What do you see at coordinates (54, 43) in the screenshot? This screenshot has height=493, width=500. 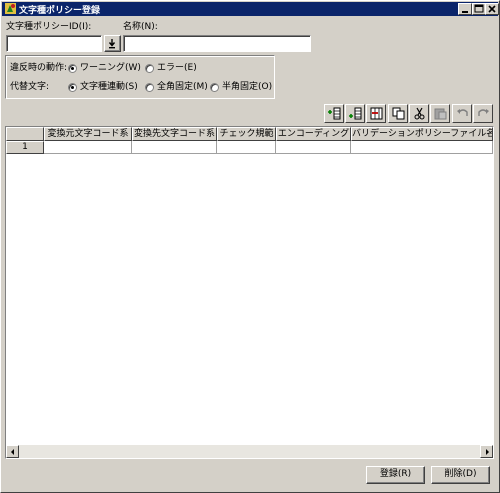 I see `policy-id-input` at bounding box center [54, 43].